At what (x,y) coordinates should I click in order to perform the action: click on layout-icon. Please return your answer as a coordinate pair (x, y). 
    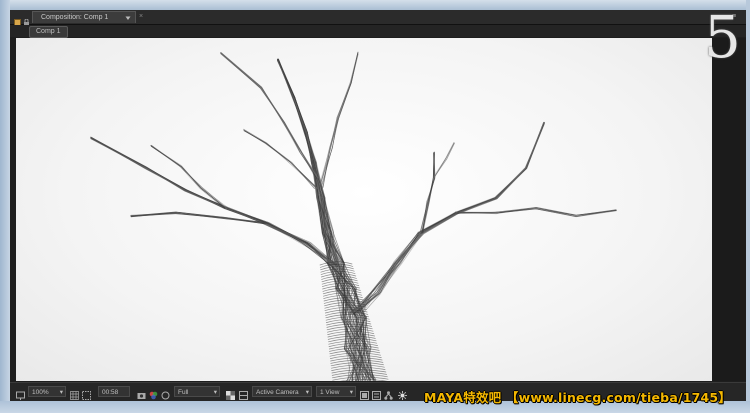
    Looking at the image, I should click on (243, 393).